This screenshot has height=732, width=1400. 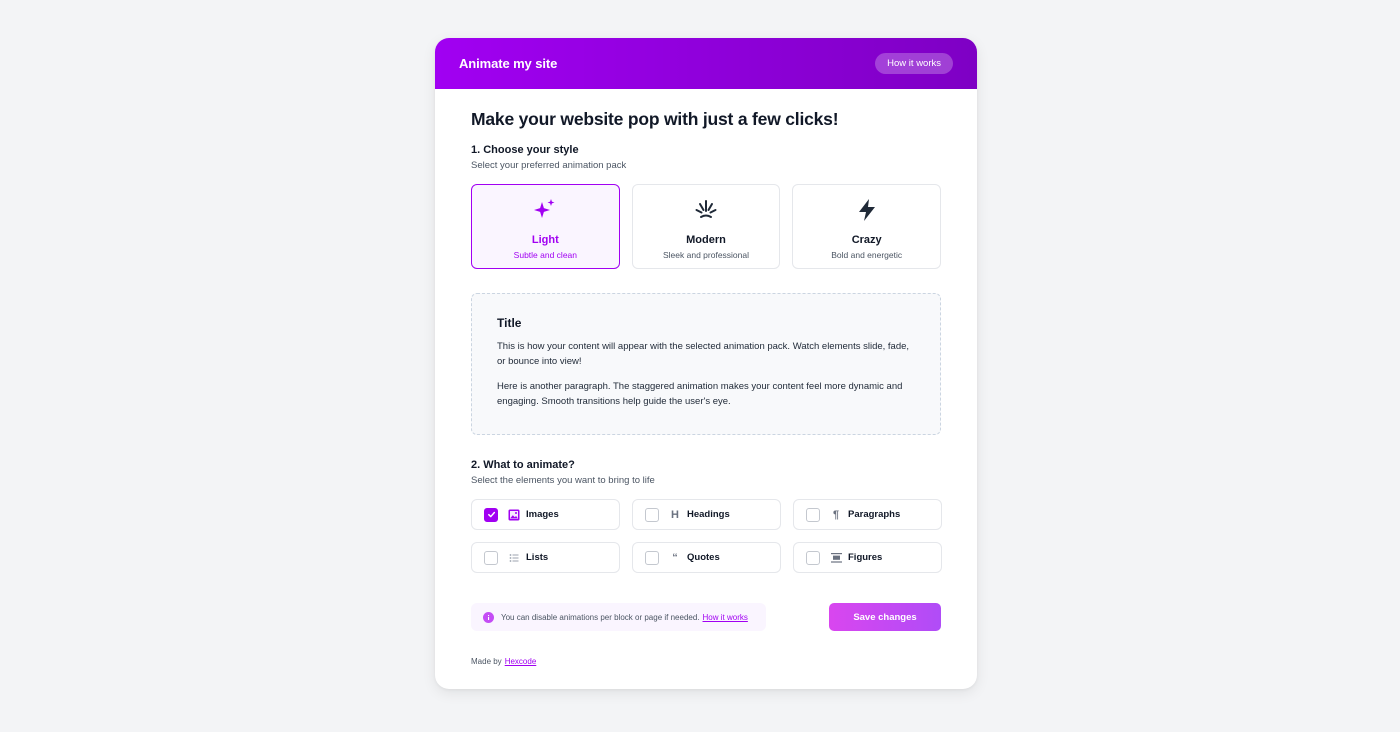 I want to click on pilcrow-icon: ¶, so click(x=836, y=514).